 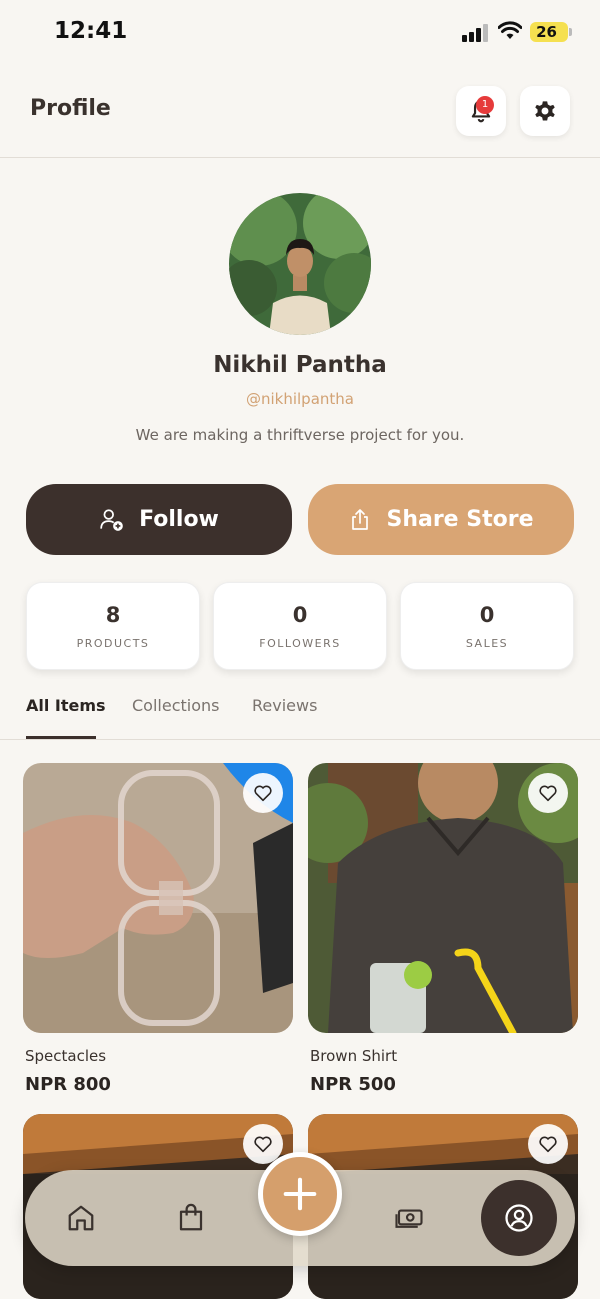 I want to click on nav-home, so click(x=81, y=1218).